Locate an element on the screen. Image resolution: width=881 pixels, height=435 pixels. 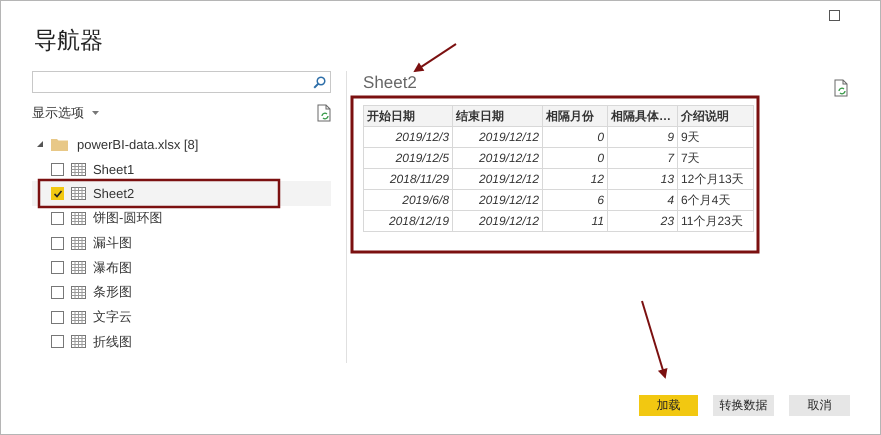
preview-title: Sheet2 is located at coordinates (390, 83).